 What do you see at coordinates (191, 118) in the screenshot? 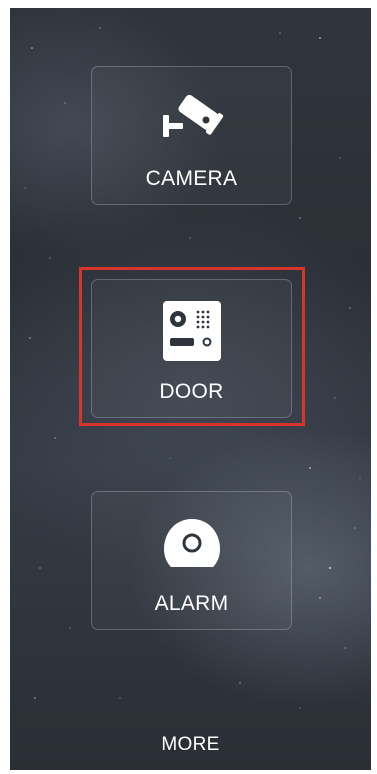
I see `cctv-camera-icon` at bounding box center [191, 118].